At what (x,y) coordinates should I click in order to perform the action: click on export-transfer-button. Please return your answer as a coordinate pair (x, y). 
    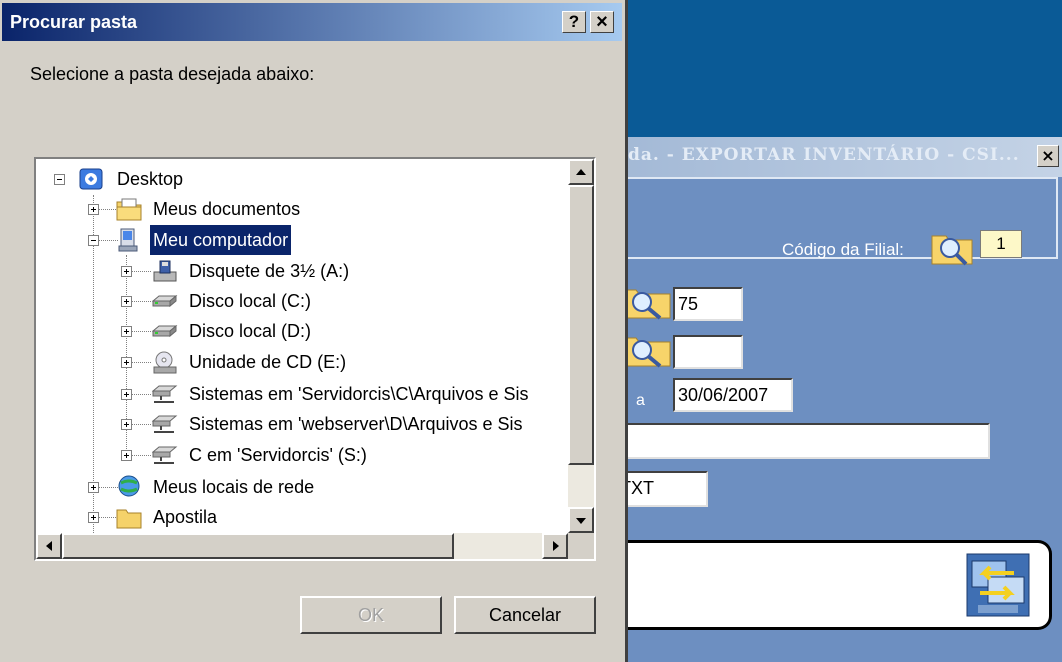
    Looking at the image, I should click on (998, 585).